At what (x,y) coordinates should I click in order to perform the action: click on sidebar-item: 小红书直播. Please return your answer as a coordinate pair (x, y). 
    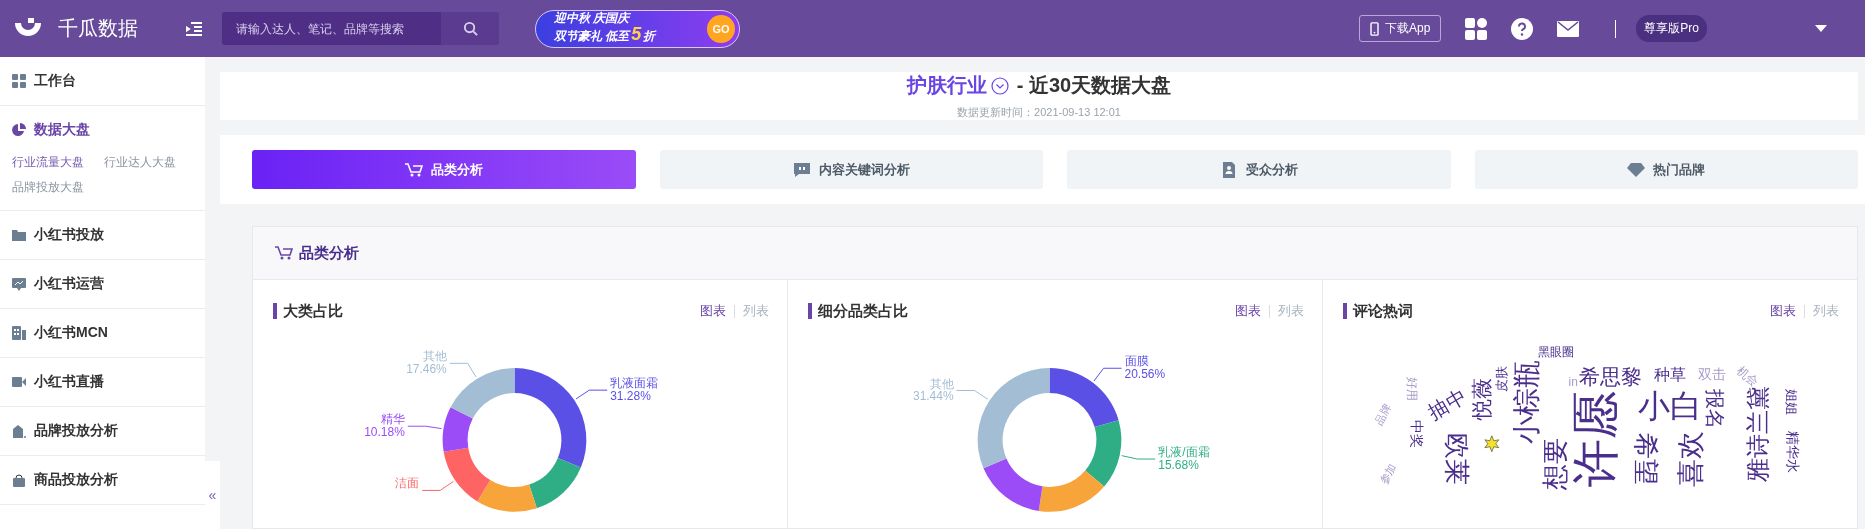
    Looking at the image, I should click on (102, 382).